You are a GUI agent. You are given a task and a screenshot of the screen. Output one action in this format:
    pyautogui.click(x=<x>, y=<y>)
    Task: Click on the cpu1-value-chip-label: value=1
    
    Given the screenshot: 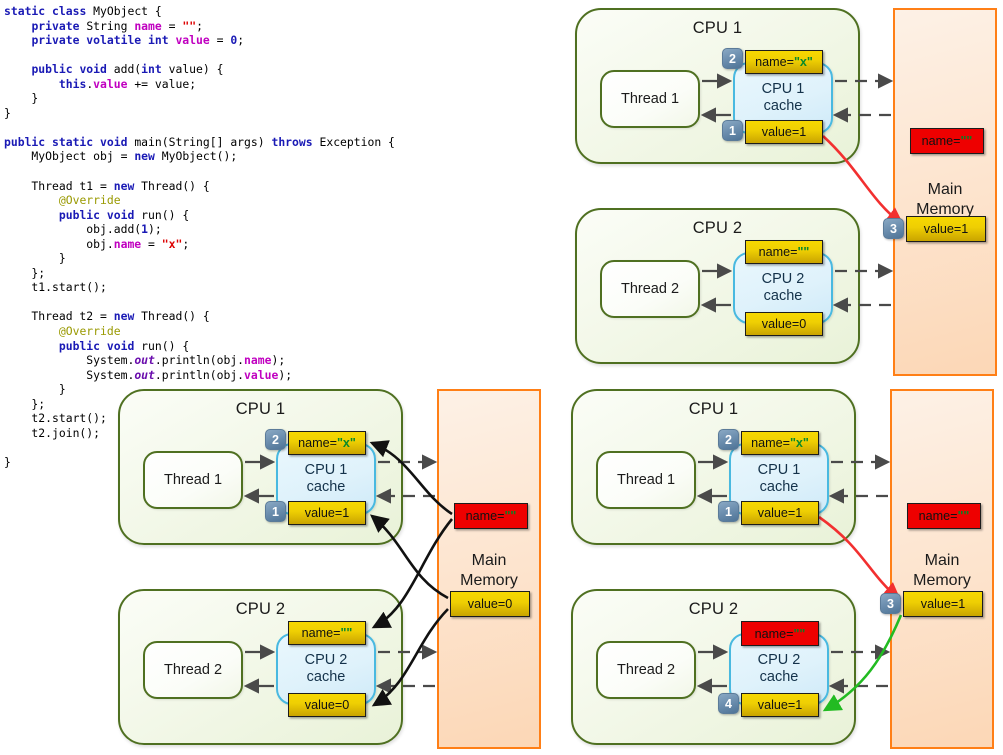 What is the action you would take?
    pyautogui.click(x=784, y=132)
    